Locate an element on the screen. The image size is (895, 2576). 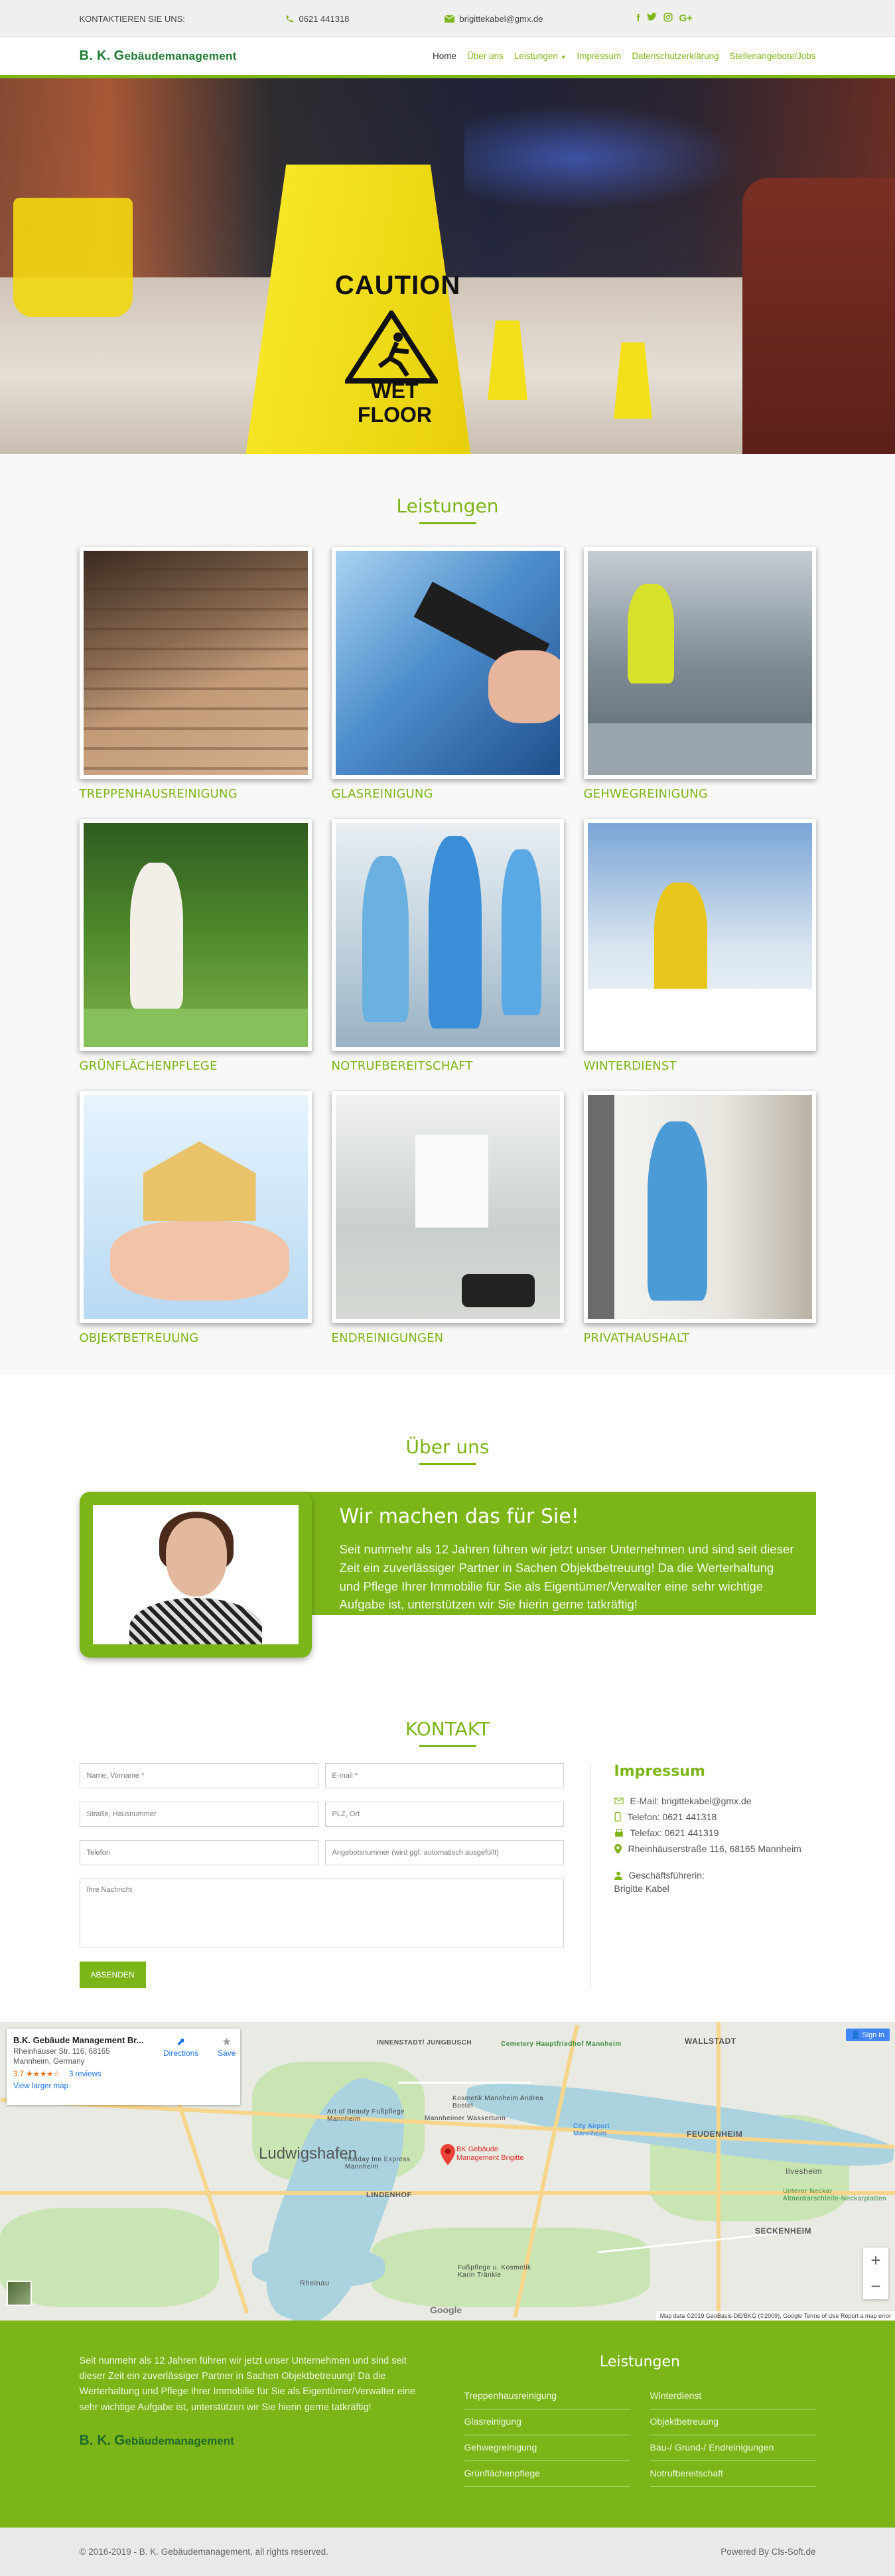
footer-link: Glasreinigung is located at coordinates (547, 2422).